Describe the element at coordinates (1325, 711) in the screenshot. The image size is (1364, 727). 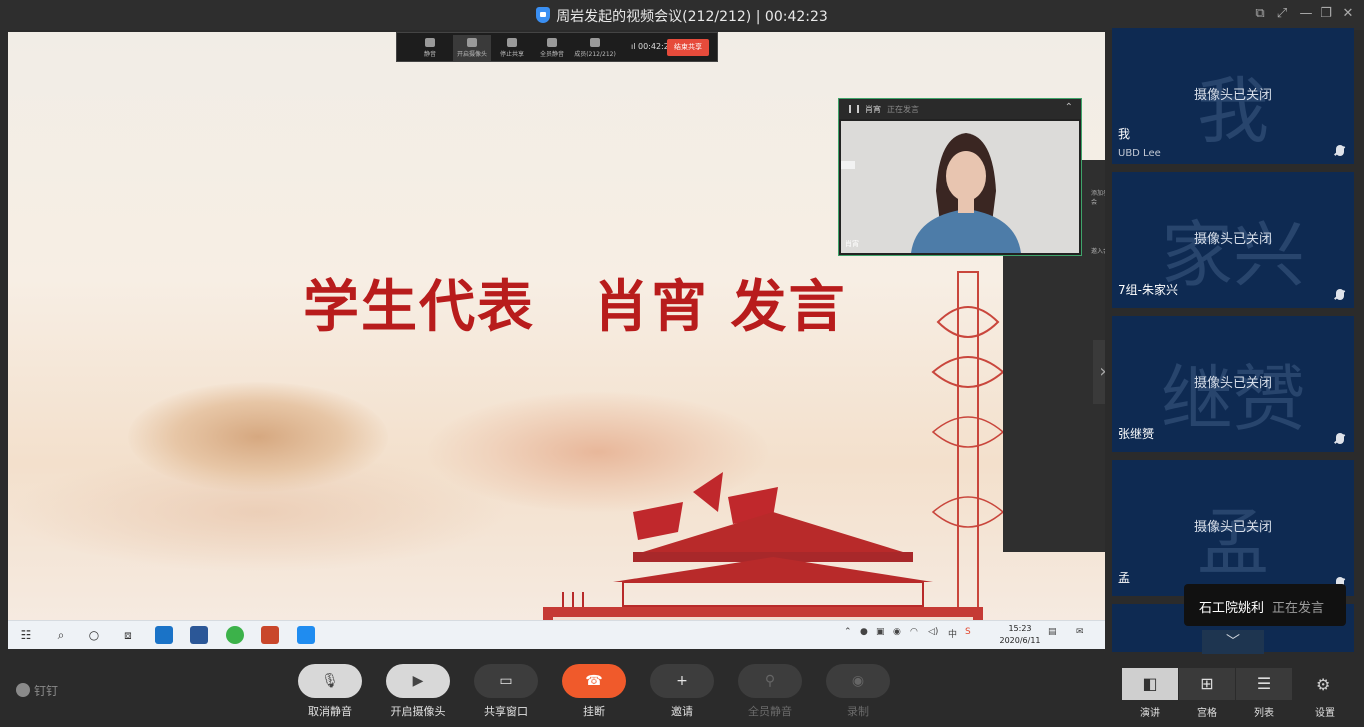
I see `settings-label: 设置` at that location.